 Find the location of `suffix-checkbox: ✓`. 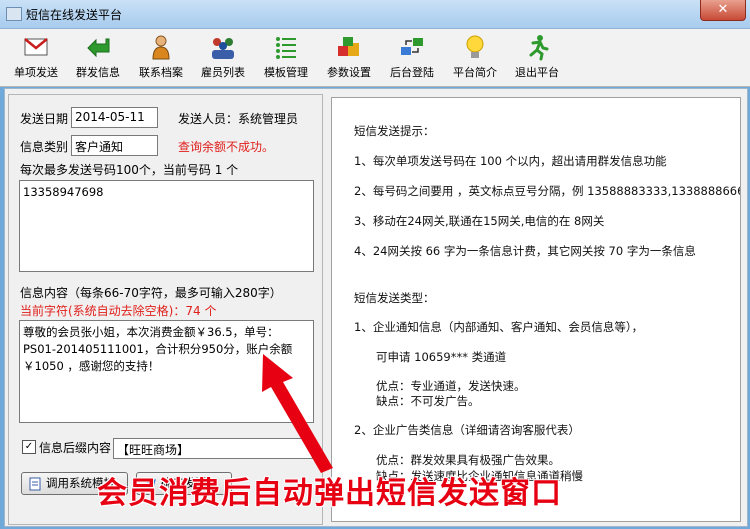

suffix-checkbox: ✓ is located at coordinates (29, 447).